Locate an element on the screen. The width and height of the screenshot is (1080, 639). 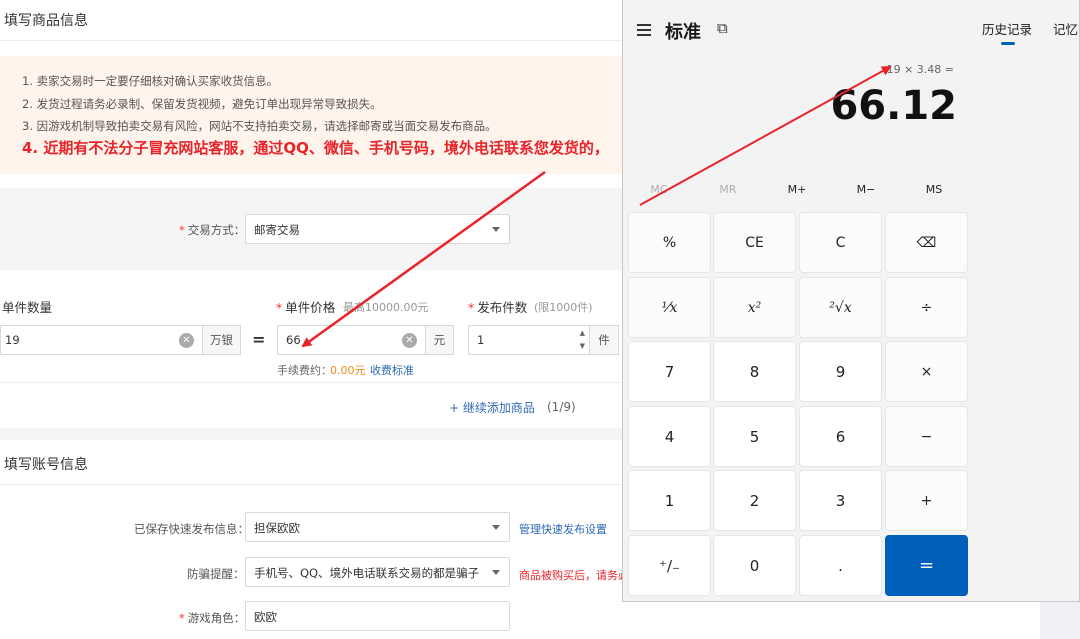
fee-value: 0.00元 is located at coordinates (348, 370).